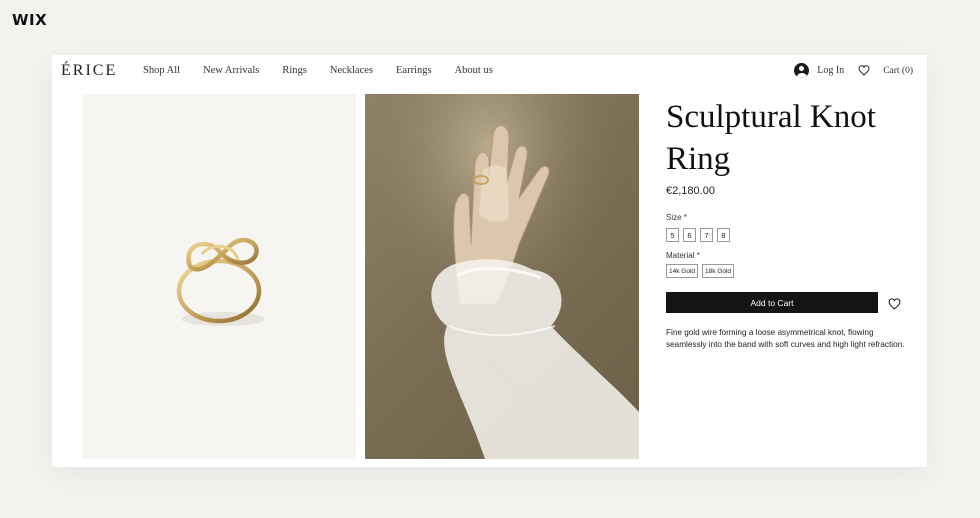  Describe the element at coordinates (683, 255) in the screenshot. I see `material-label: Material *` at that location.